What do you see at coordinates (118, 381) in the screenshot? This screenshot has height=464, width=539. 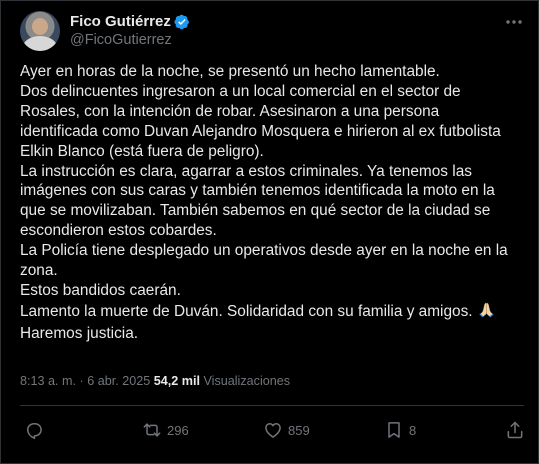 I see `tweet-date: 6 abr. 2025` at bounding box center [118, 381].